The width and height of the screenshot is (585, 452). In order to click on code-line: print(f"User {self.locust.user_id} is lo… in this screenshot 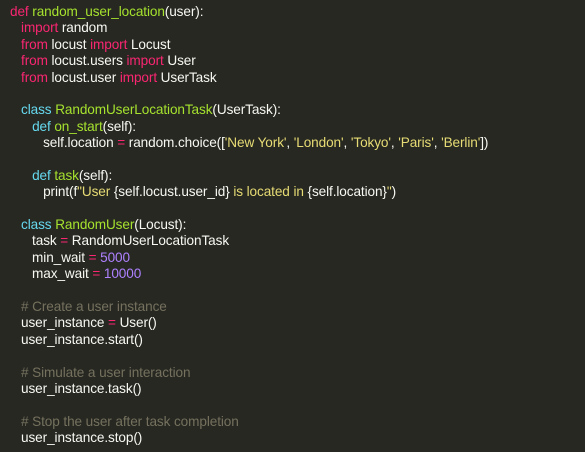, I will do `click(297, 192)`.